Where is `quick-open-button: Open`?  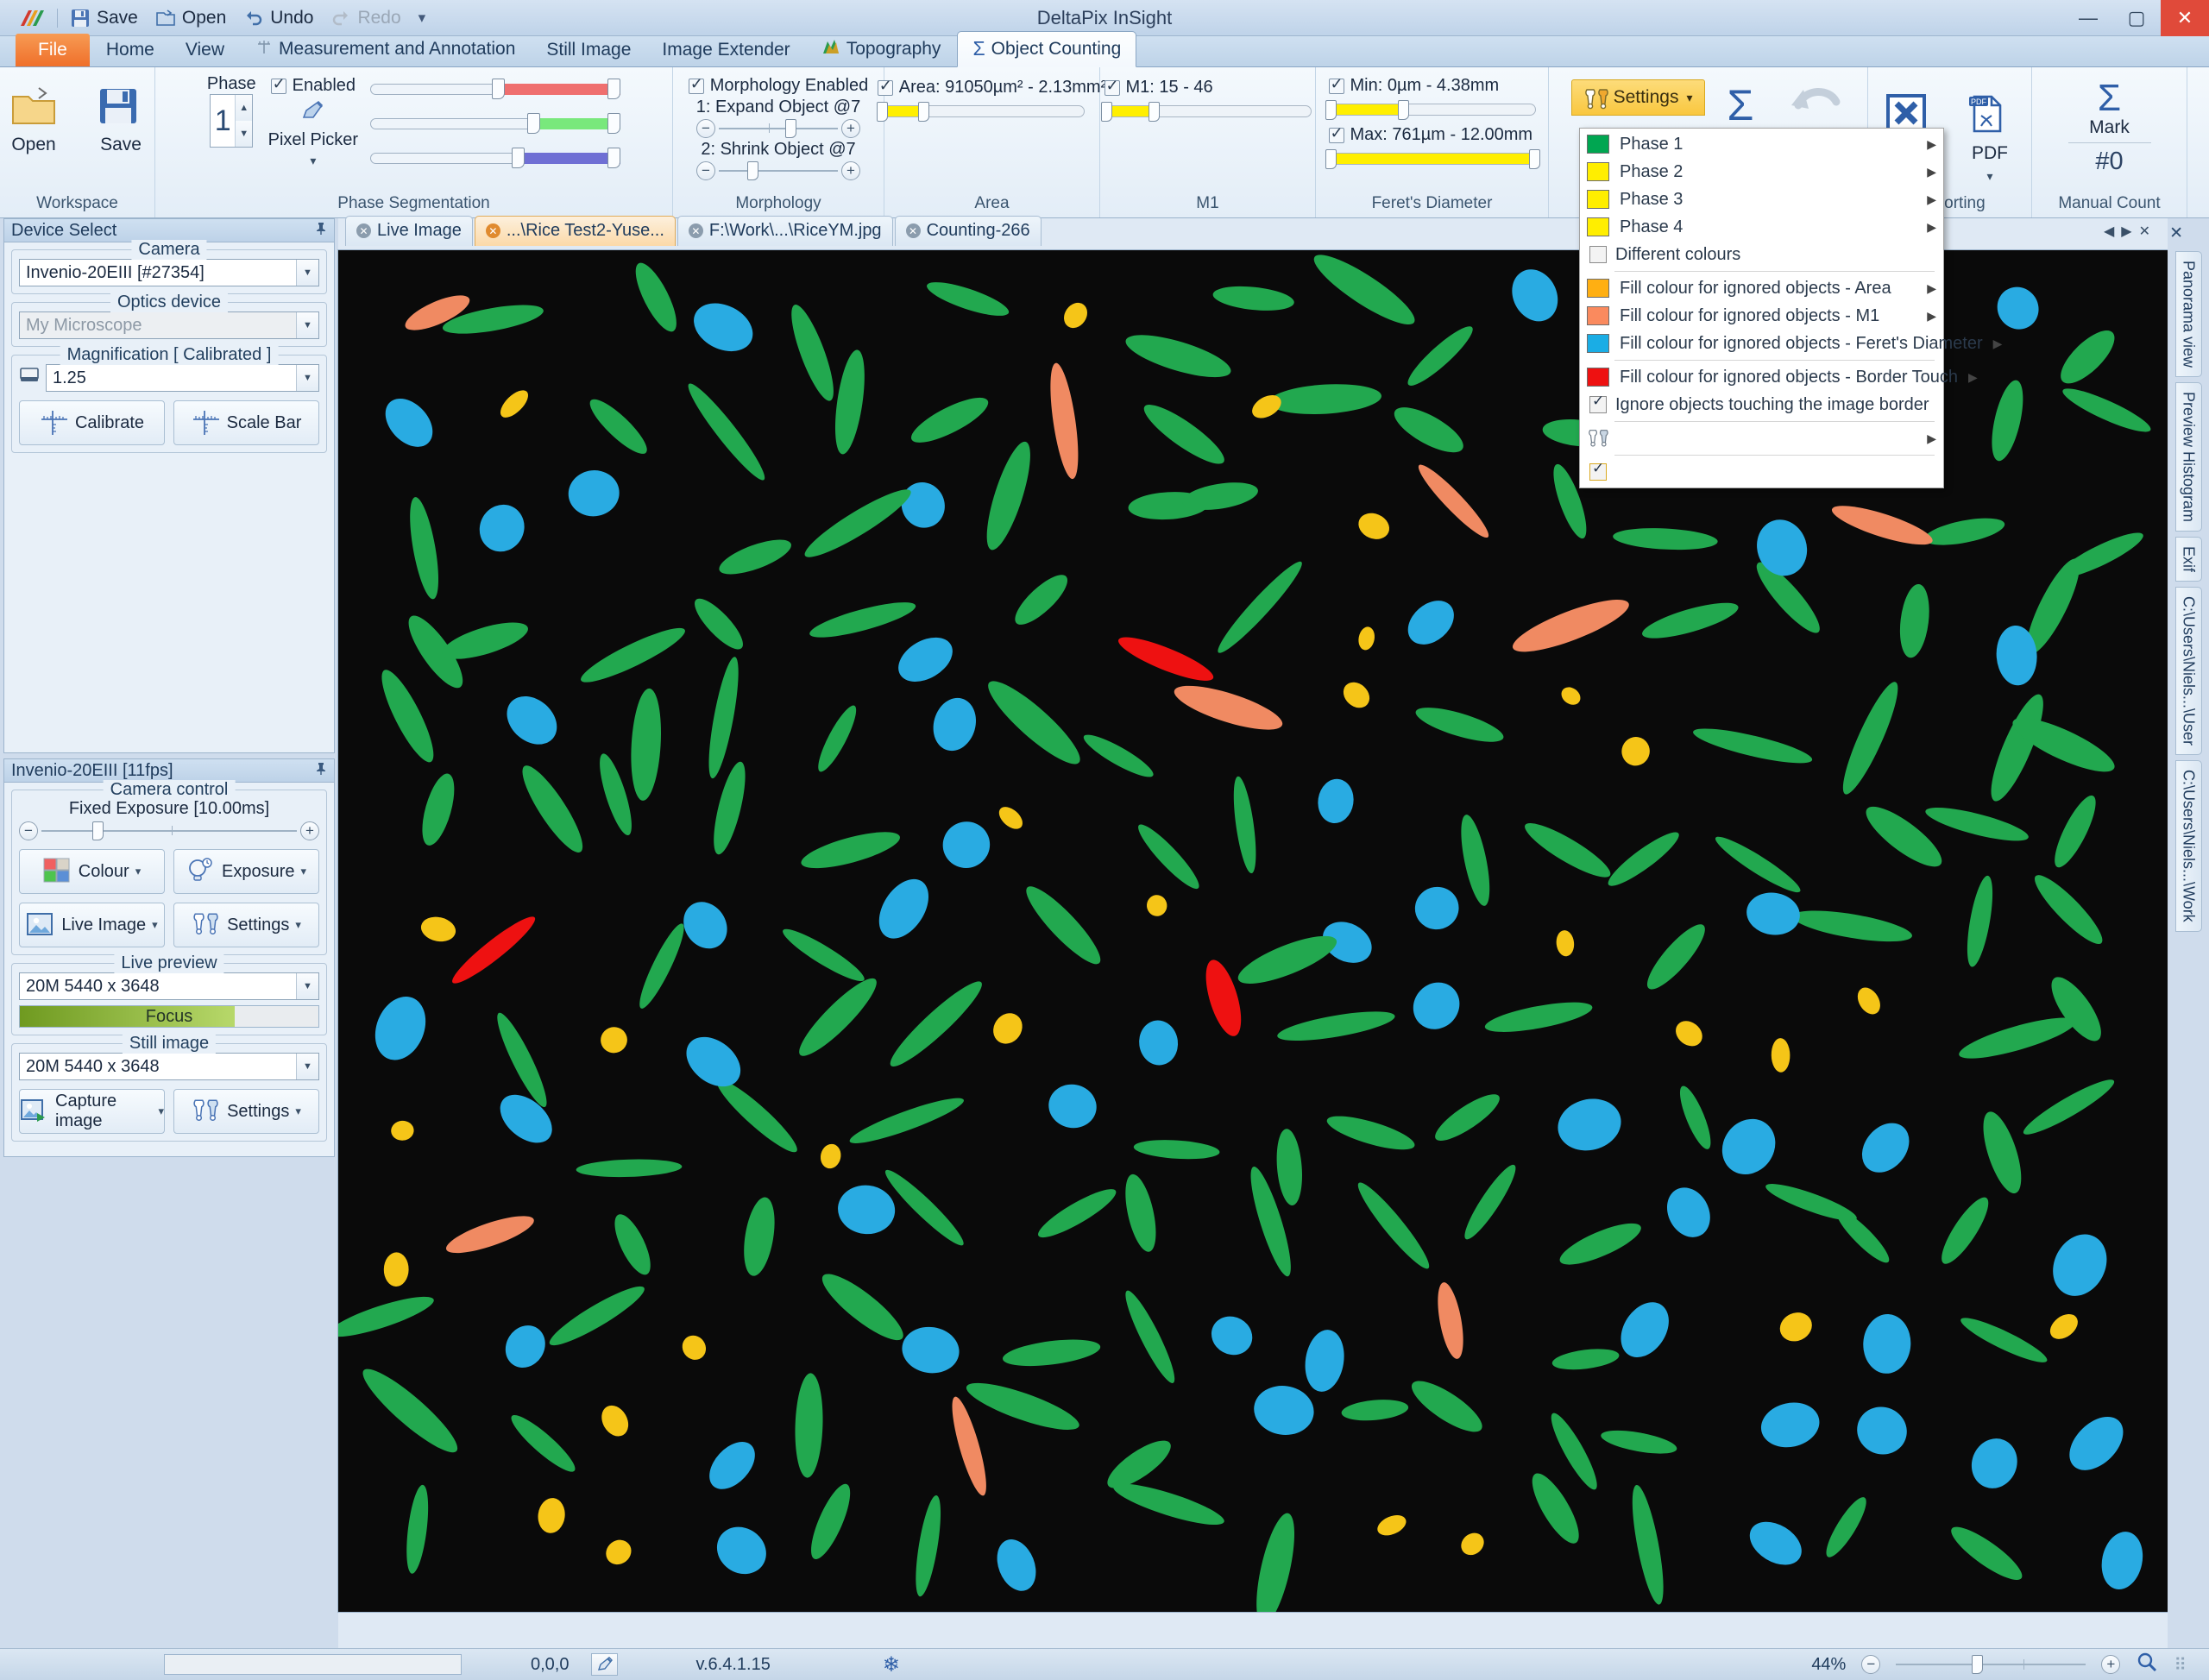
quick-open-button: Open is located at coordinates (190, 18).